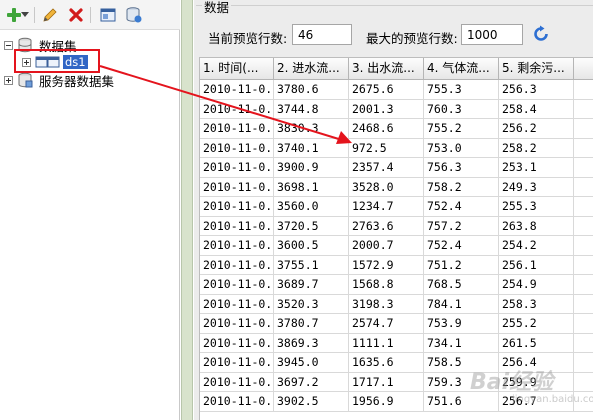 The width and height of the screenshot is (593, 420). Describe the element at coordinates (536, 342) in the screenshot. I see `table-cell: 261.5` at that location.